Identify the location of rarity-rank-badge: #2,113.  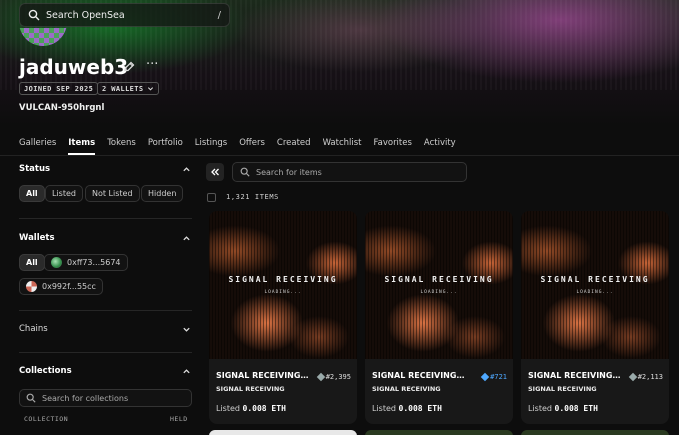
(645, 377).